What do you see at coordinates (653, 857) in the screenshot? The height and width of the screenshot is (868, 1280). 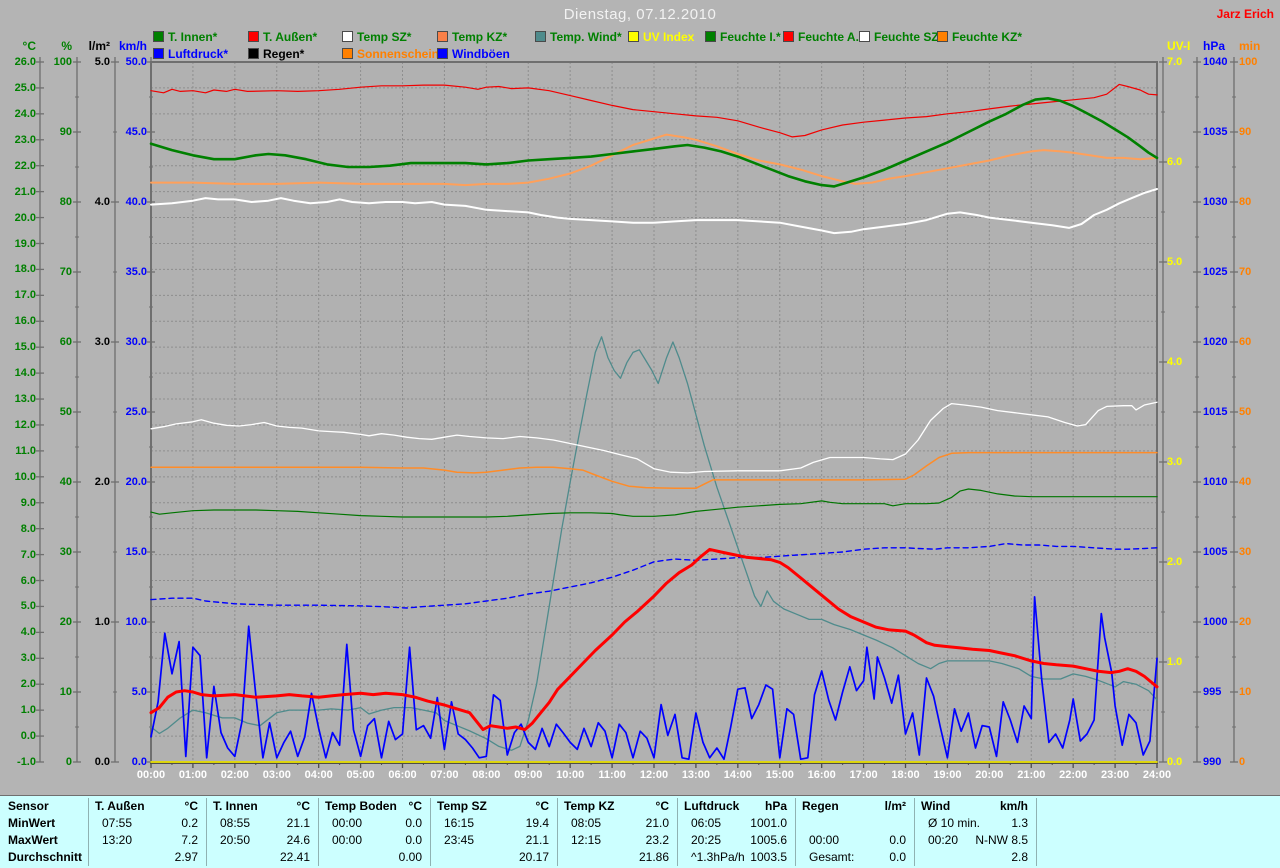 I see `table-cell-value: 21.86` at bounding box center [653, 857].